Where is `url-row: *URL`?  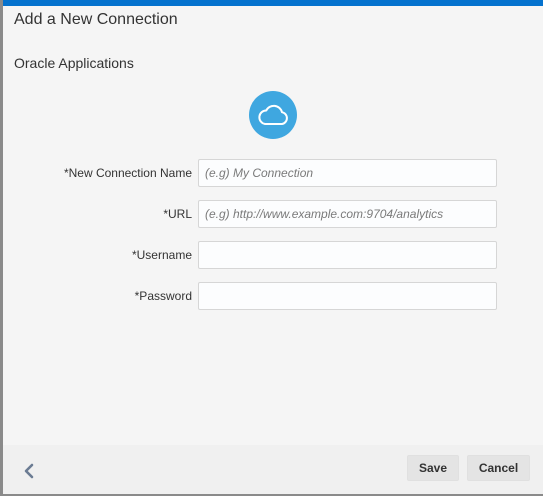 url-row: *URL is located at coordinates (273, 214).